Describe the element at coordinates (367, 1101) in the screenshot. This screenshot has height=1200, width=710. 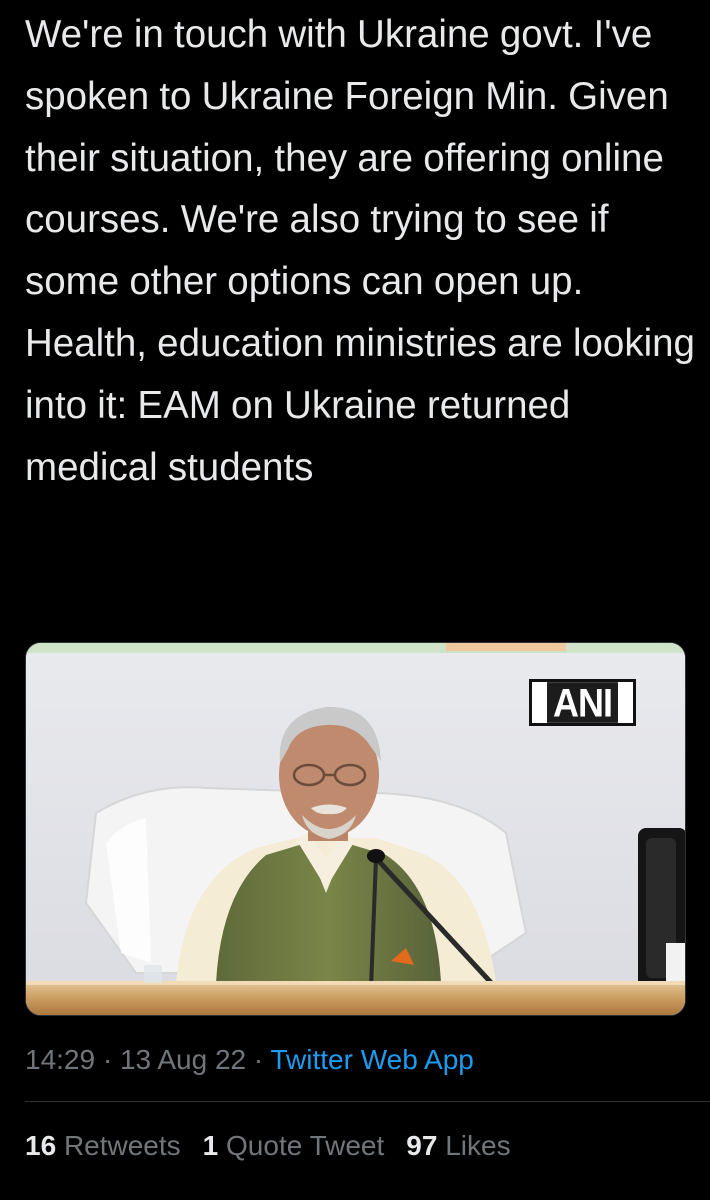
I see `divider` at that location.